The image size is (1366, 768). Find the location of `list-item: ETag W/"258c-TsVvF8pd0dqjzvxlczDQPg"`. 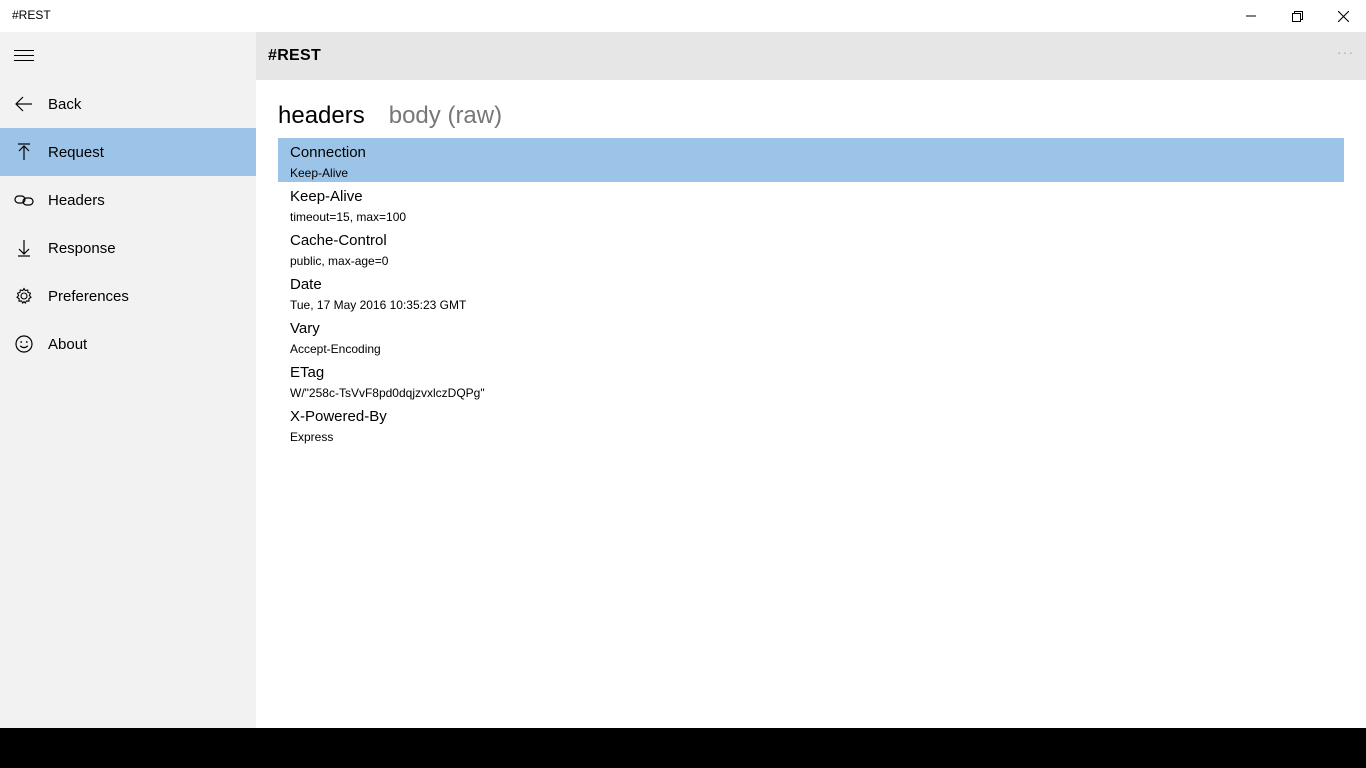

list-item: ETag W/"258c-TsVvF8pd0dqjzvxlczDQPg" is located at coordinates (811, 380).